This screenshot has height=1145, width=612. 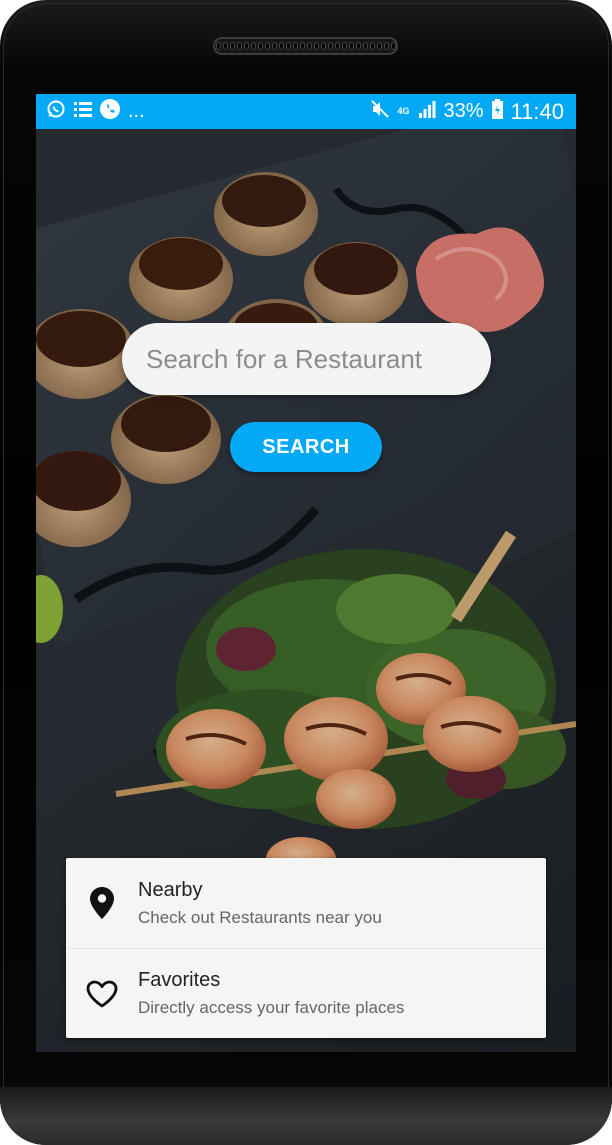 I want to click on status-bar: ... 4G 33% 11:40, so click(x=306, y=111).